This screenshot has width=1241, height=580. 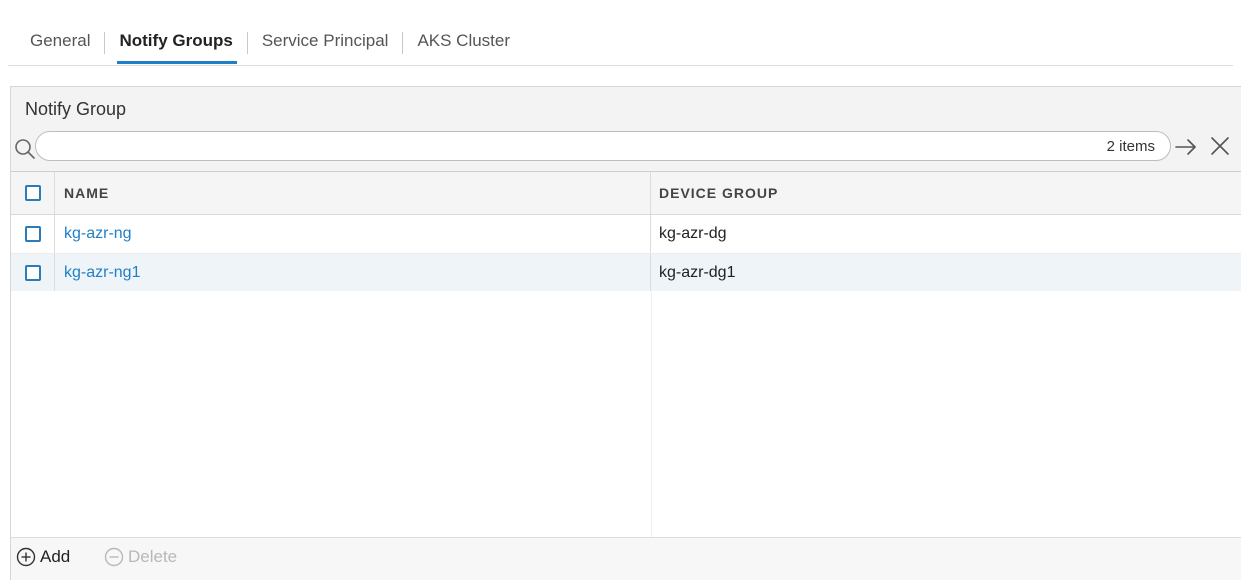 I want to click on panel-title: Notify Group, so click(x=76, y=109).